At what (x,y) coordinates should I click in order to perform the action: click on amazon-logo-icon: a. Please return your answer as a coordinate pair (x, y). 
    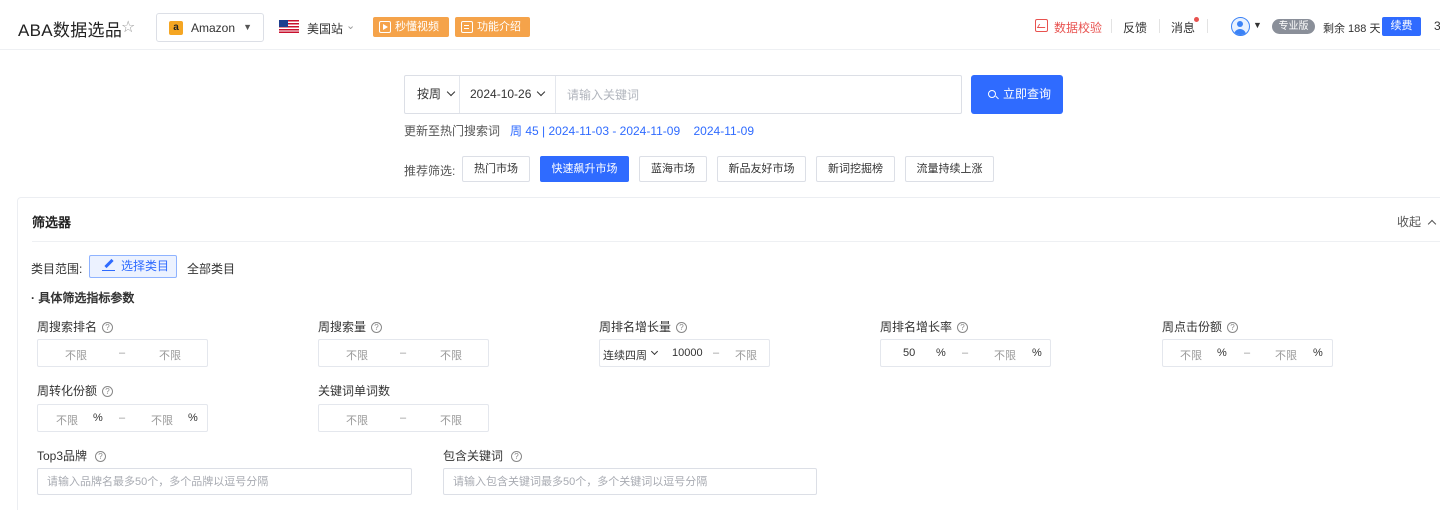
    Looking at the image, I should click on (176, 28).